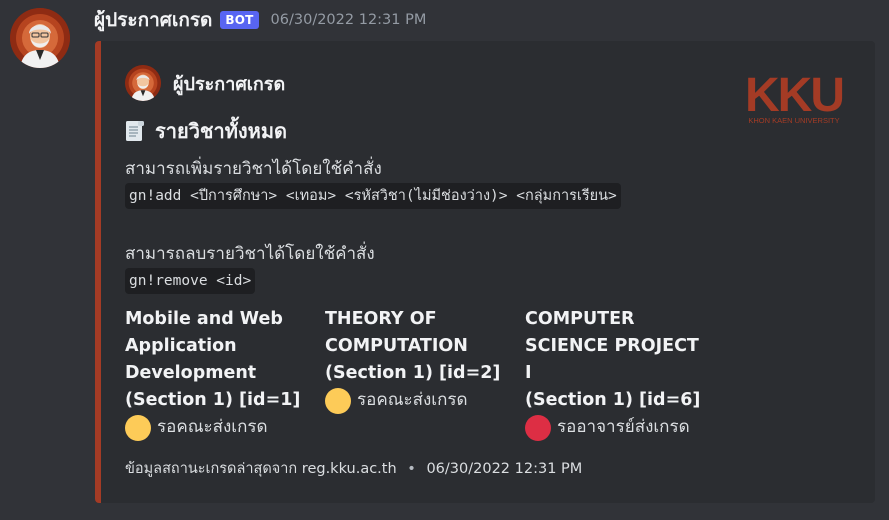  I want to click on course-name-line: Application, so click(181, 346).